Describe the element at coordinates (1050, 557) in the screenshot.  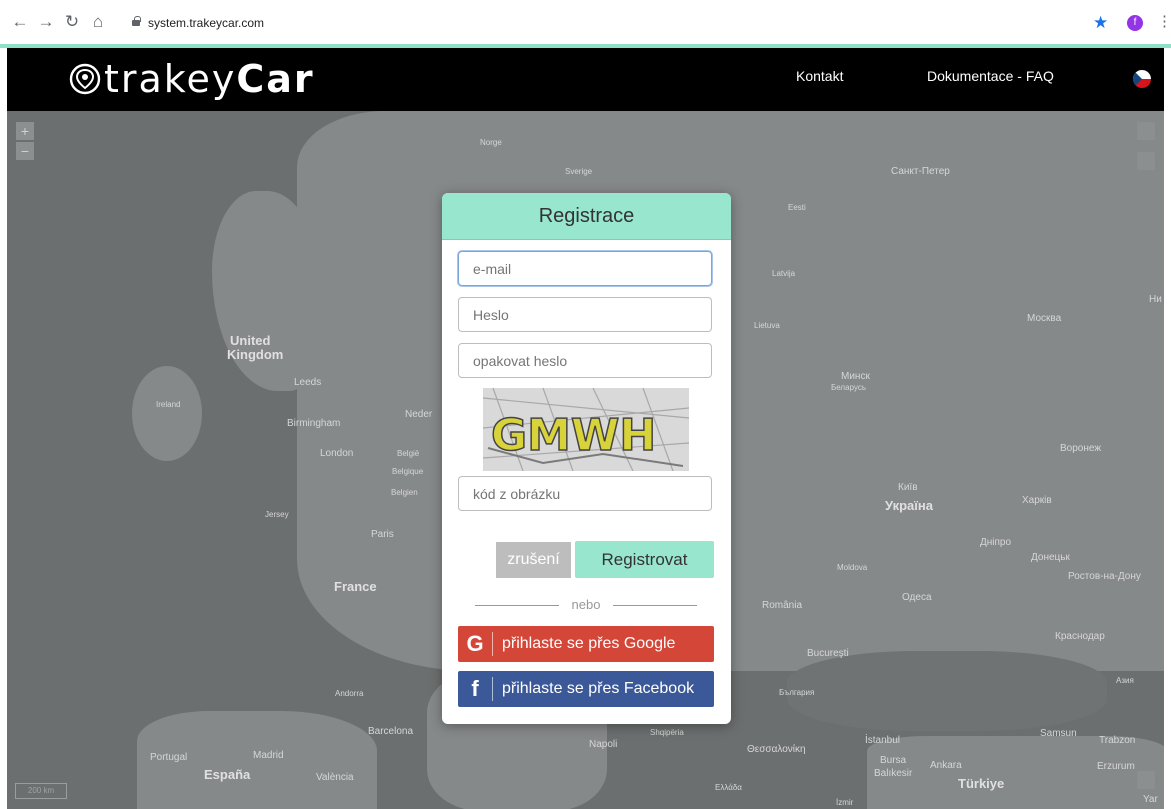
I see `map-label: Донецьк` at that location.